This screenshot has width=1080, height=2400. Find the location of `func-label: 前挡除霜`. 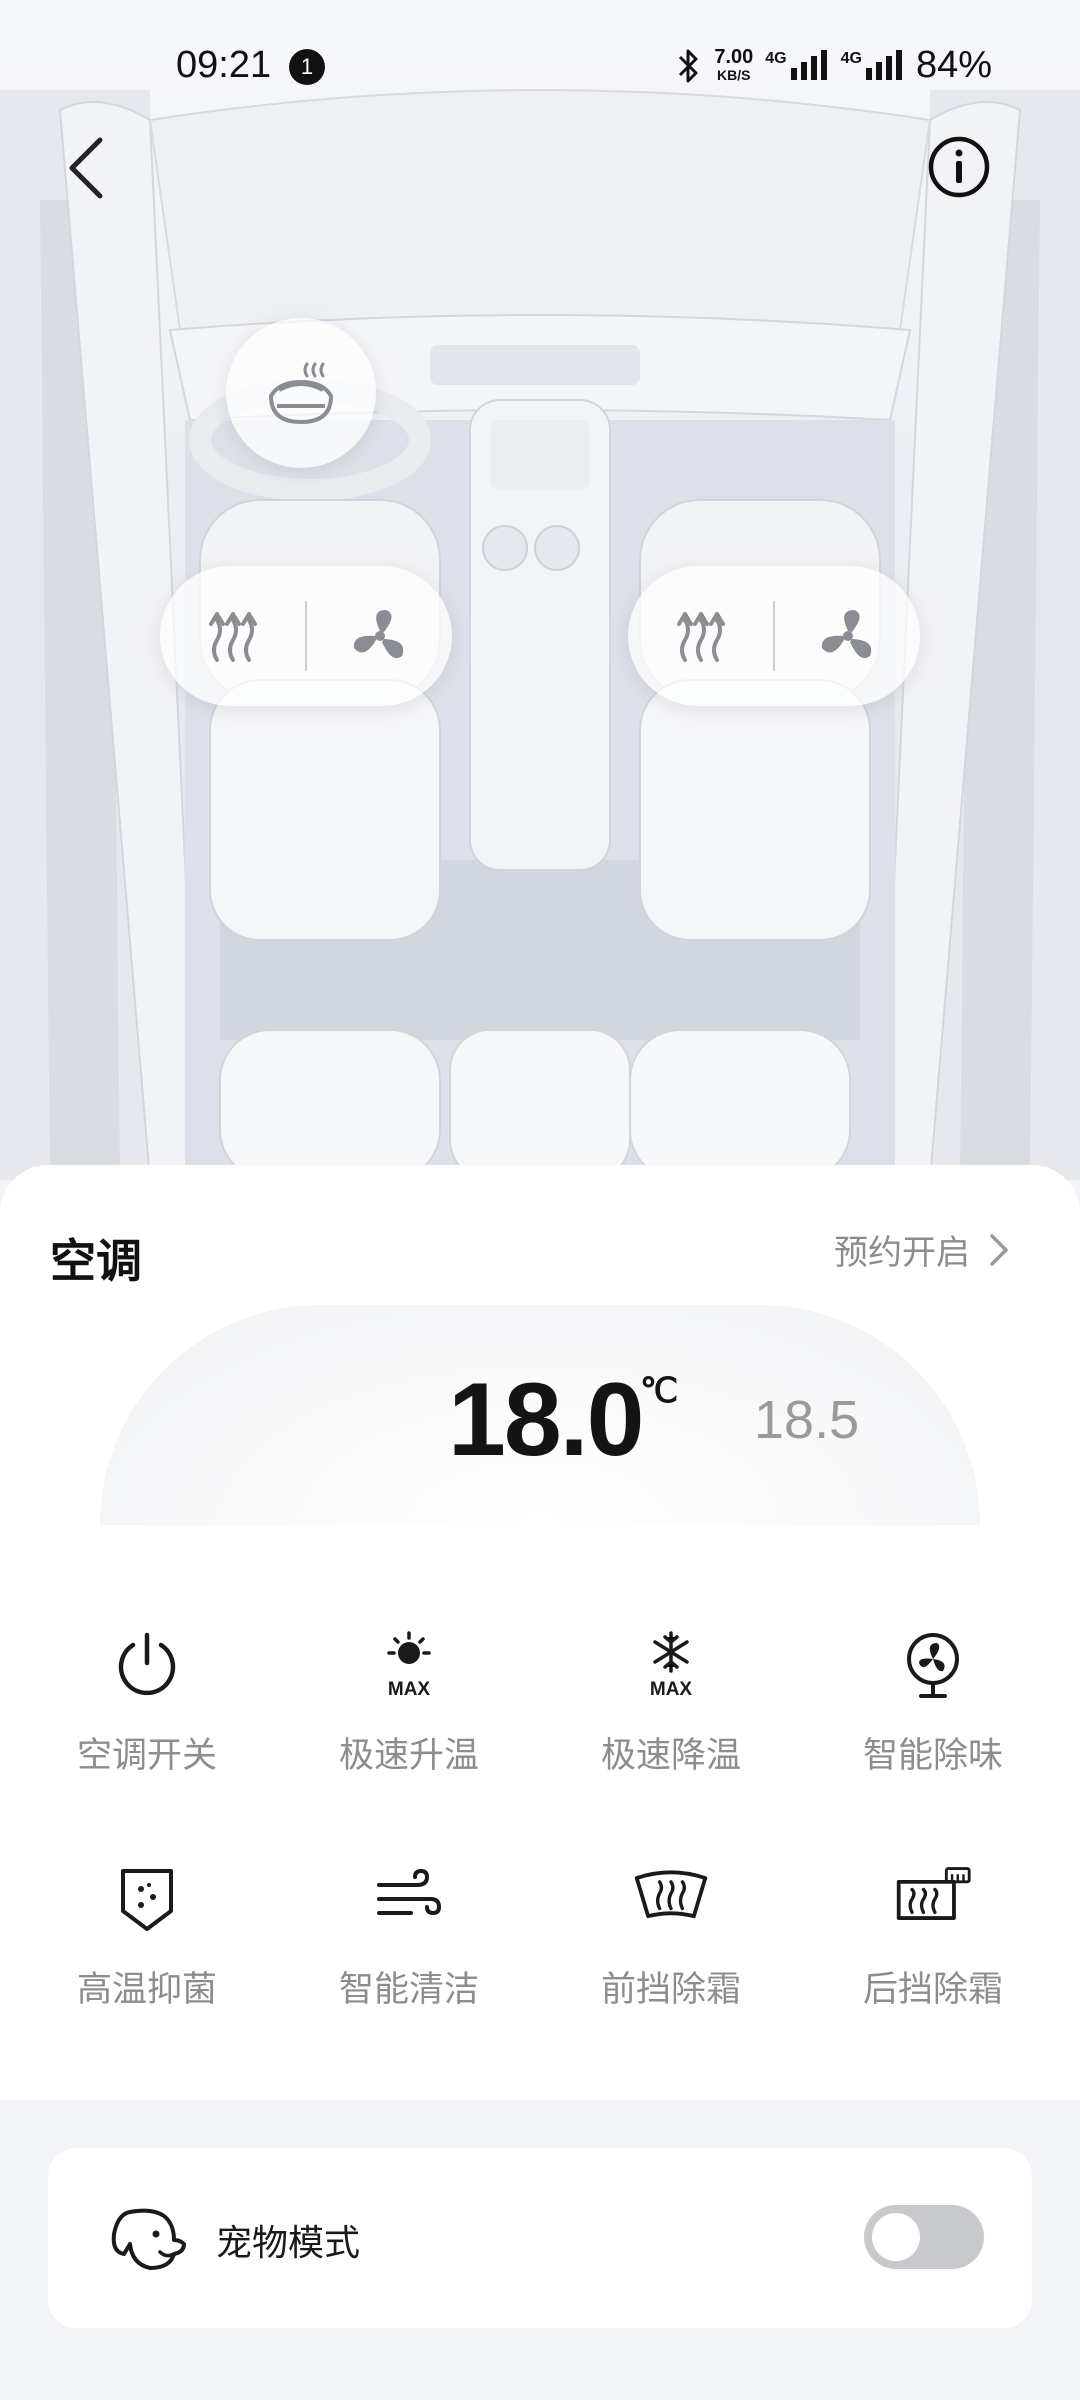

func-label: 前挡除霜 is located at coordinates (670, 1990).